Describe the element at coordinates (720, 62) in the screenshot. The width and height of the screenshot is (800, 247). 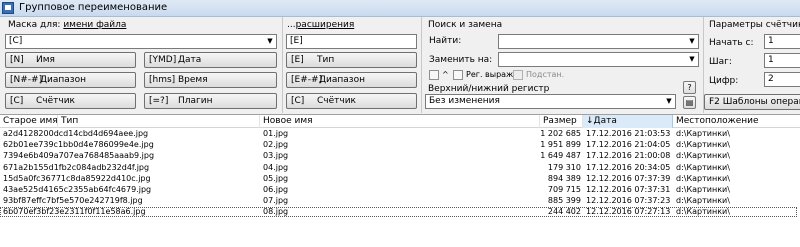
I see `step-label: Шаг:` at that location.